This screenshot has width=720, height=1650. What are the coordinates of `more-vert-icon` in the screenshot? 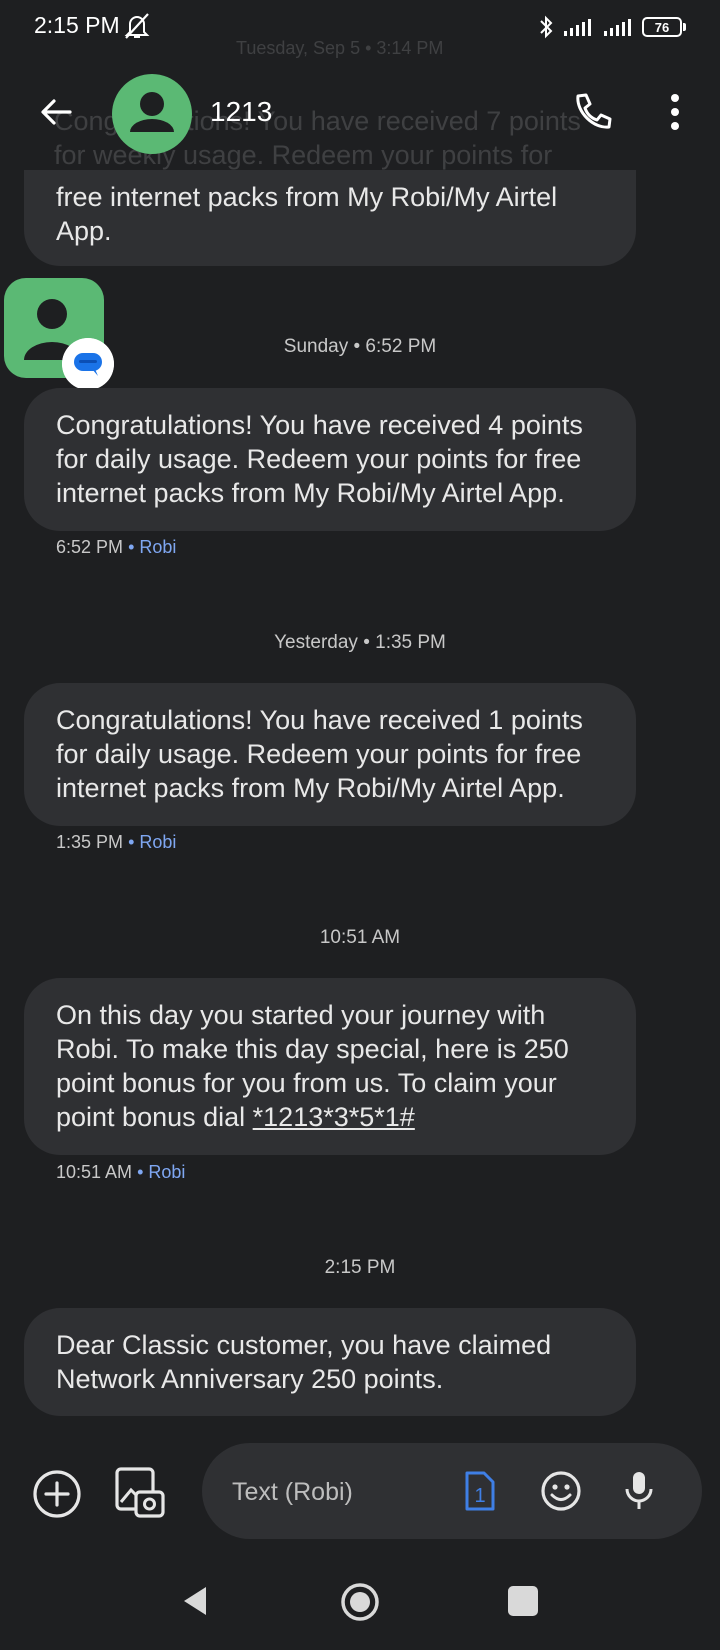 It's located at (675, 112).